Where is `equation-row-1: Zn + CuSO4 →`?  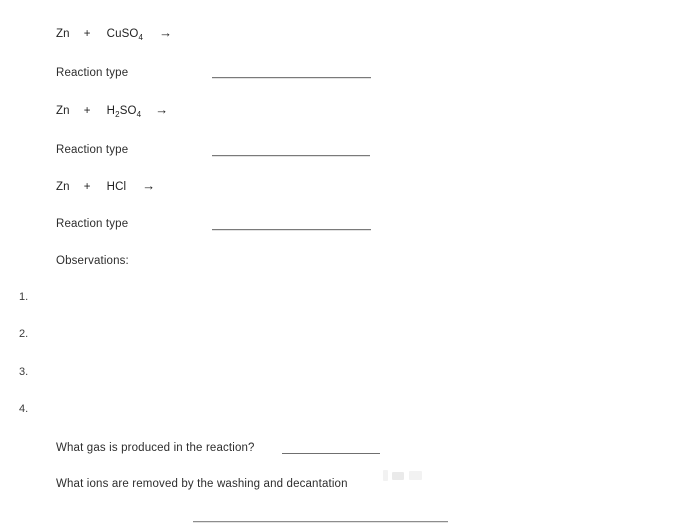
equation-row-1: Zn + CuSO4 → is located at coordinates (114, 33).